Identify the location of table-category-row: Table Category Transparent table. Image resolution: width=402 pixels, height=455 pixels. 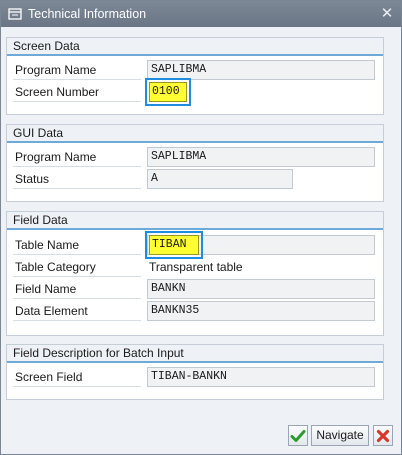
(194, 267).